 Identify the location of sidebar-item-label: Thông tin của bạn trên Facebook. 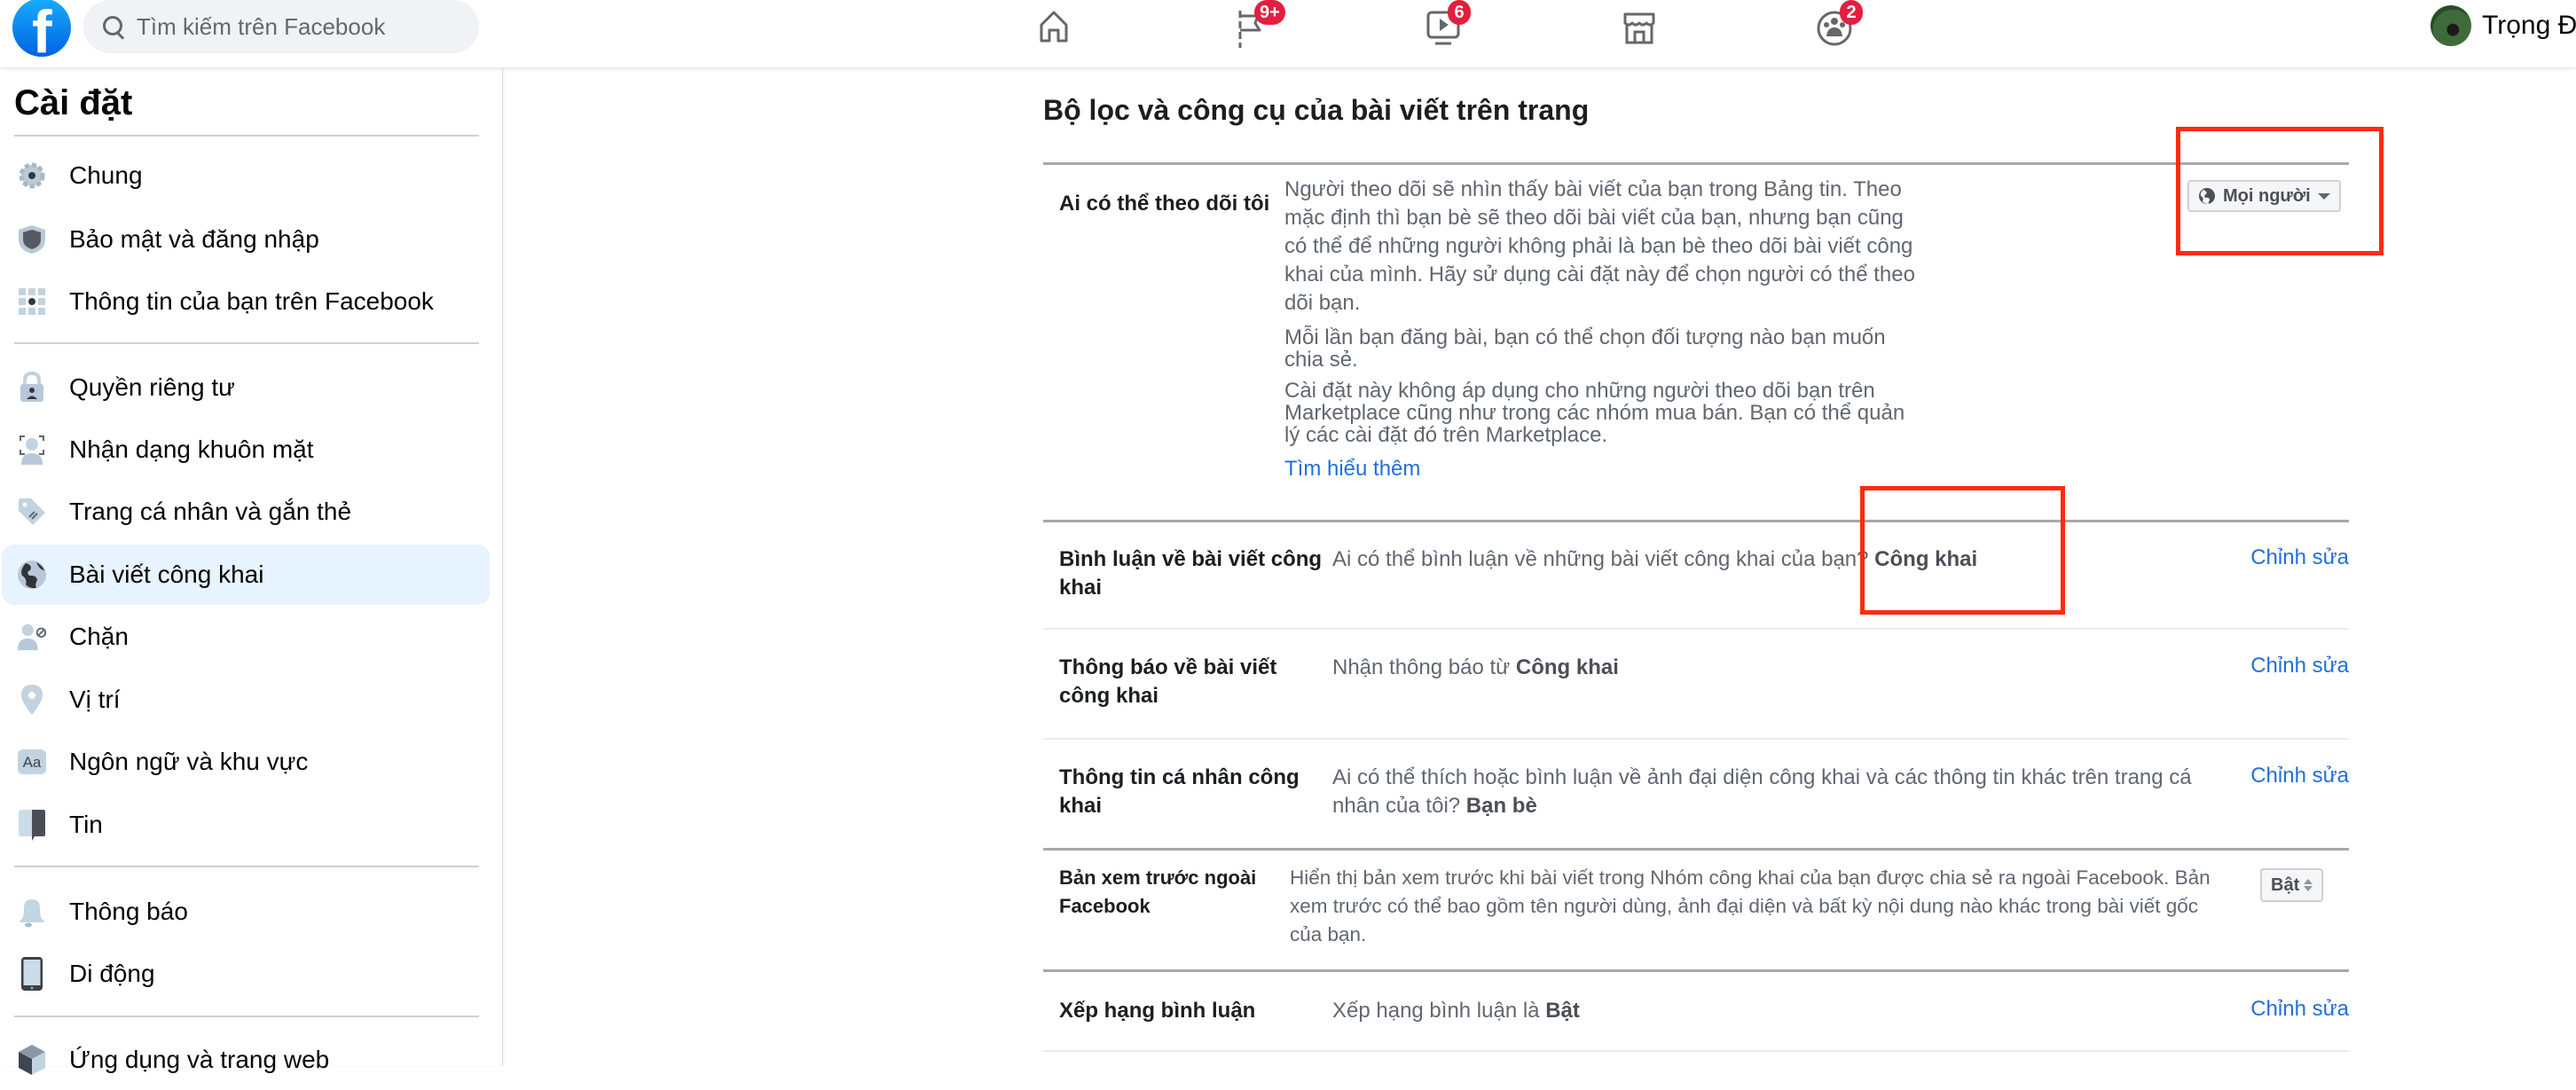
(251, 301).